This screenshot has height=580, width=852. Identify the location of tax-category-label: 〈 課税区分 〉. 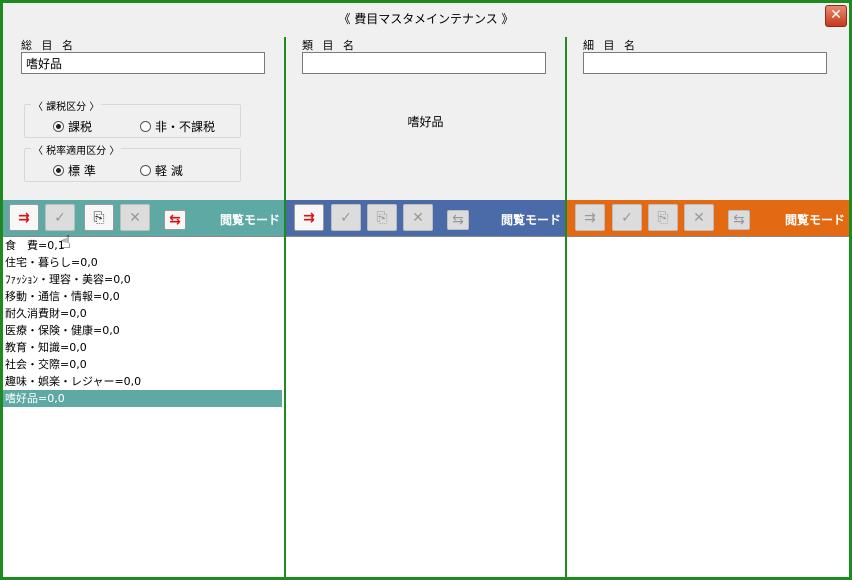
(66, 105).